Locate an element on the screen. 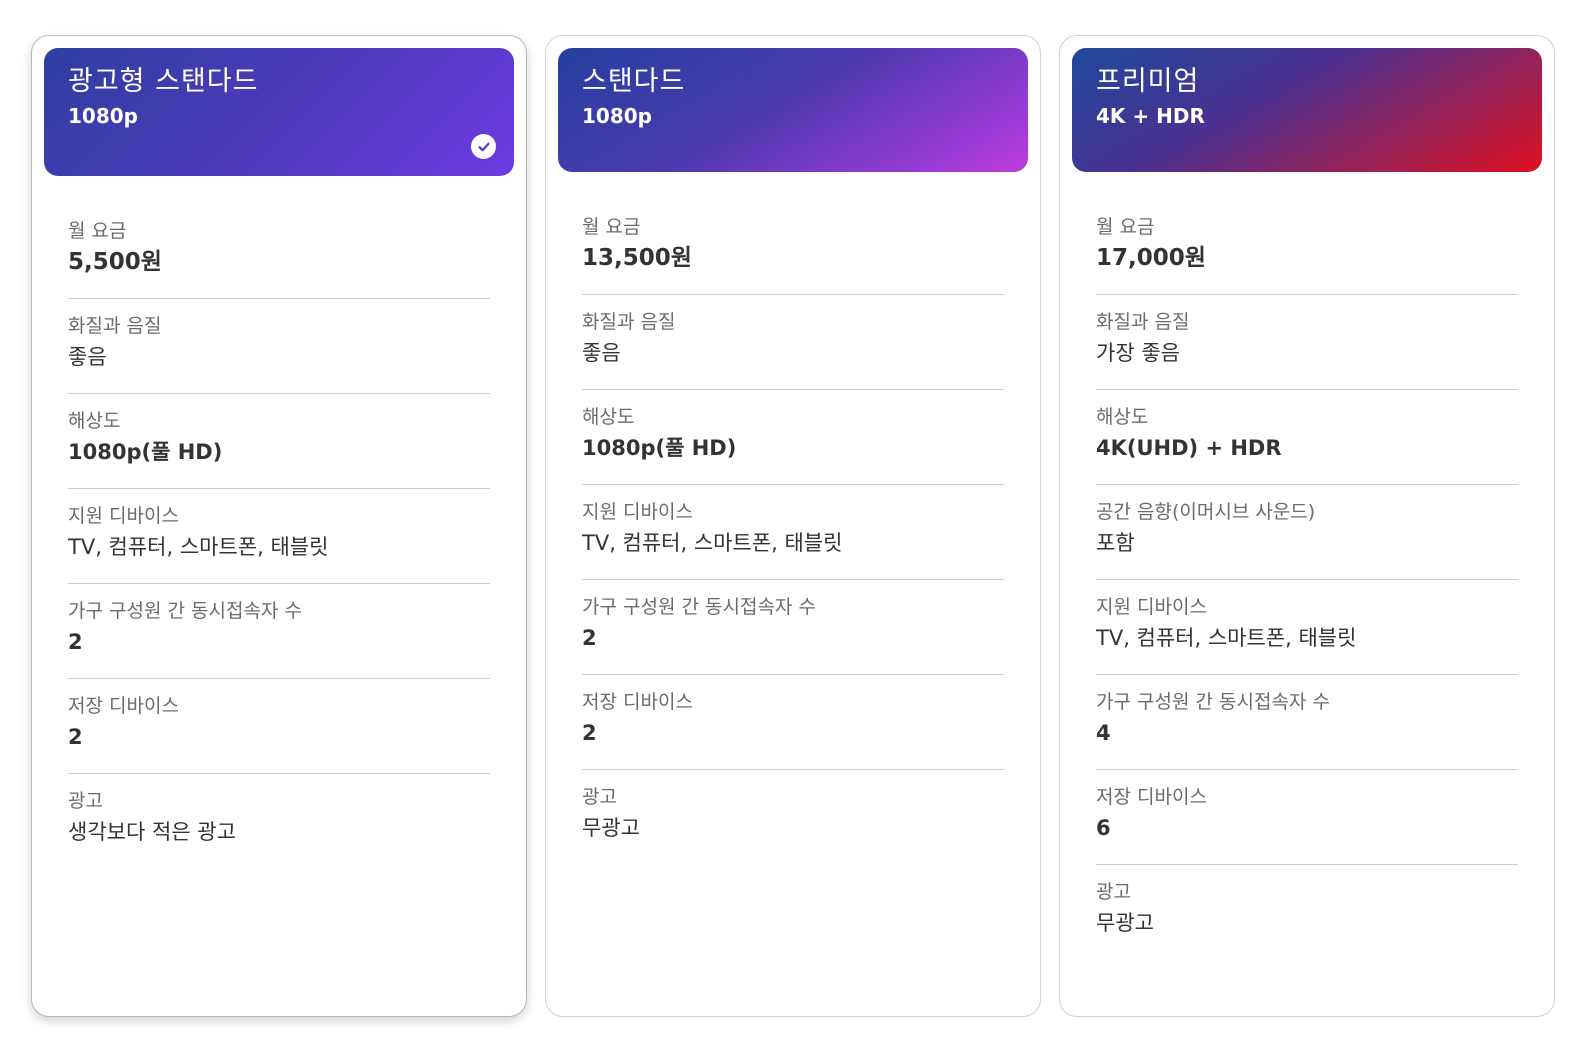 The image size is (1581, 1038). detail-value: 생각보다 적은 광고 is located at coordinates (152, 832).